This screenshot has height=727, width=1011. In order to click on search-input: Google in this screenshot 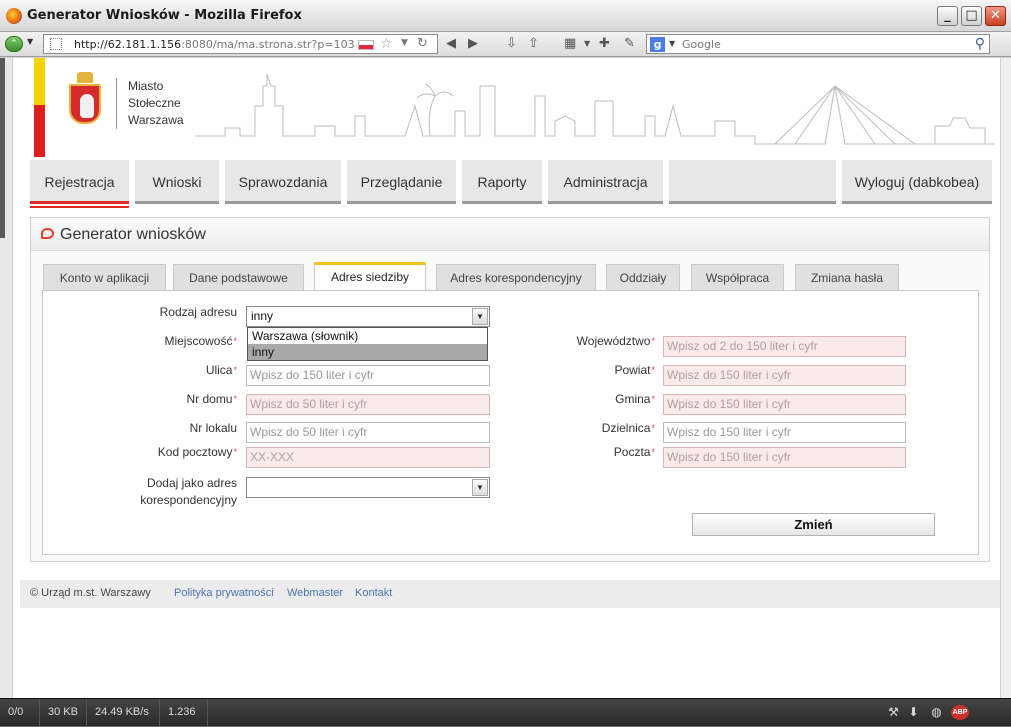, I will do `click(701, 44)`.